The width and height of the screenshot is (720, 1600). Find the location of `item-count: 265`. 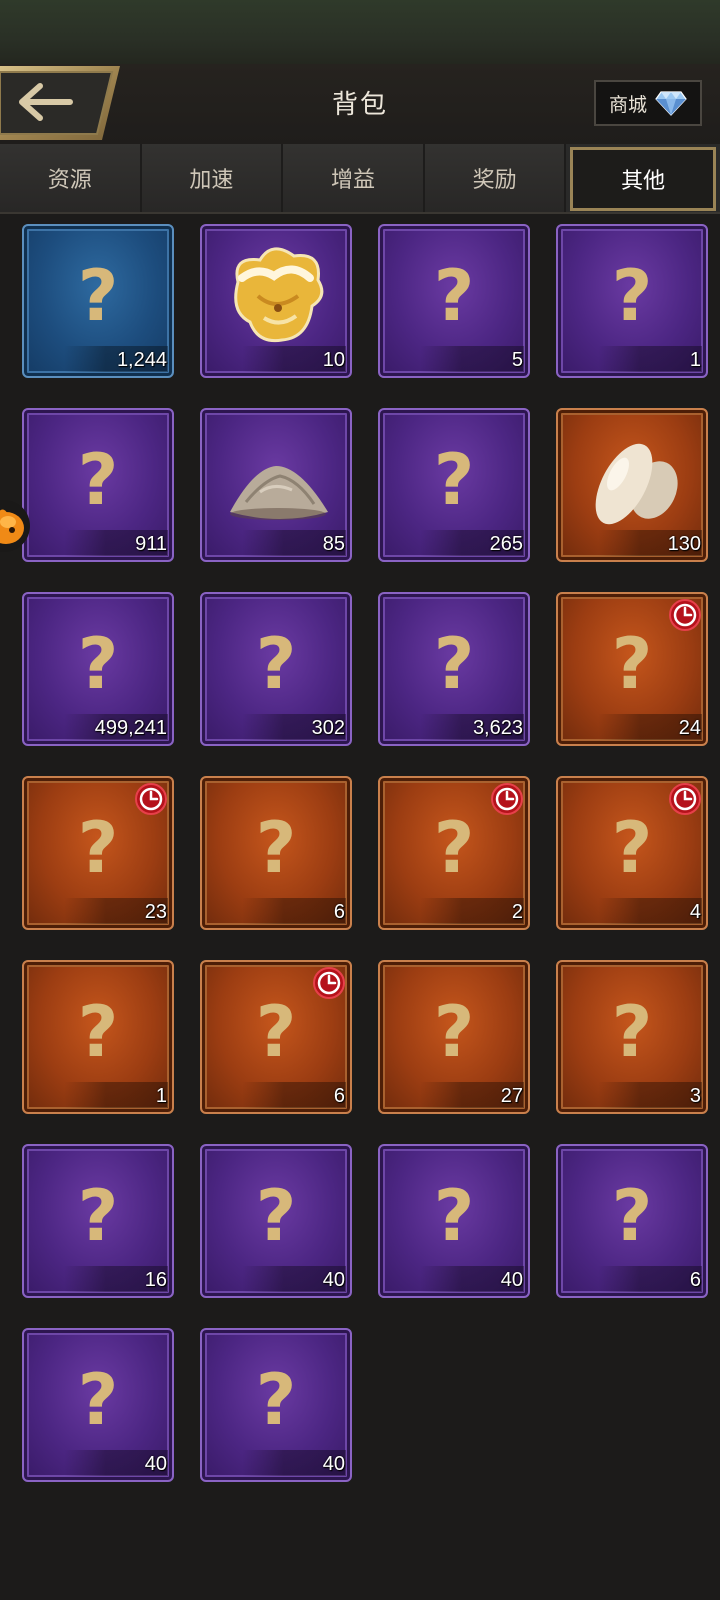

item-count: 265 is located at coordinates (506, 544).